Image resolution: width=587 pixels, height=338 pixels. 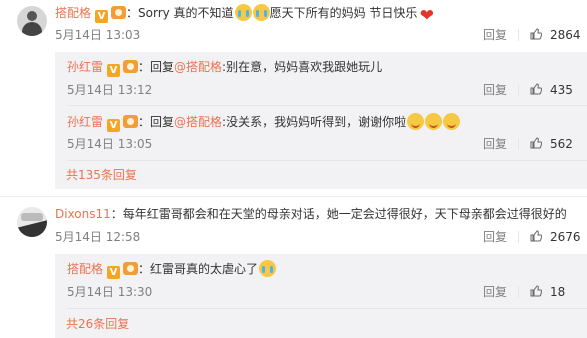 I want to click on like-button: 2864, so click(x=555, y=35).